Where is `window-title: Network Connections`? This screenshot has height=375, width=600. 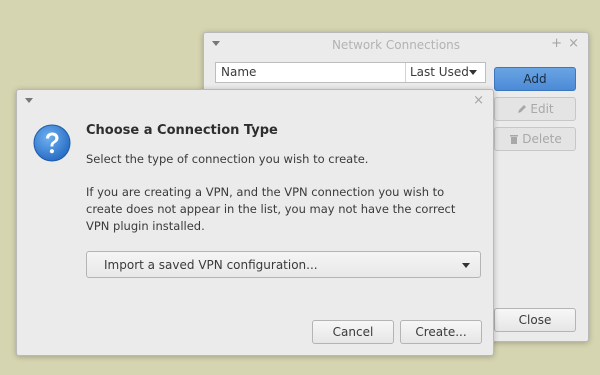
window-title: Network Connections is located at coordinates (396, 45).